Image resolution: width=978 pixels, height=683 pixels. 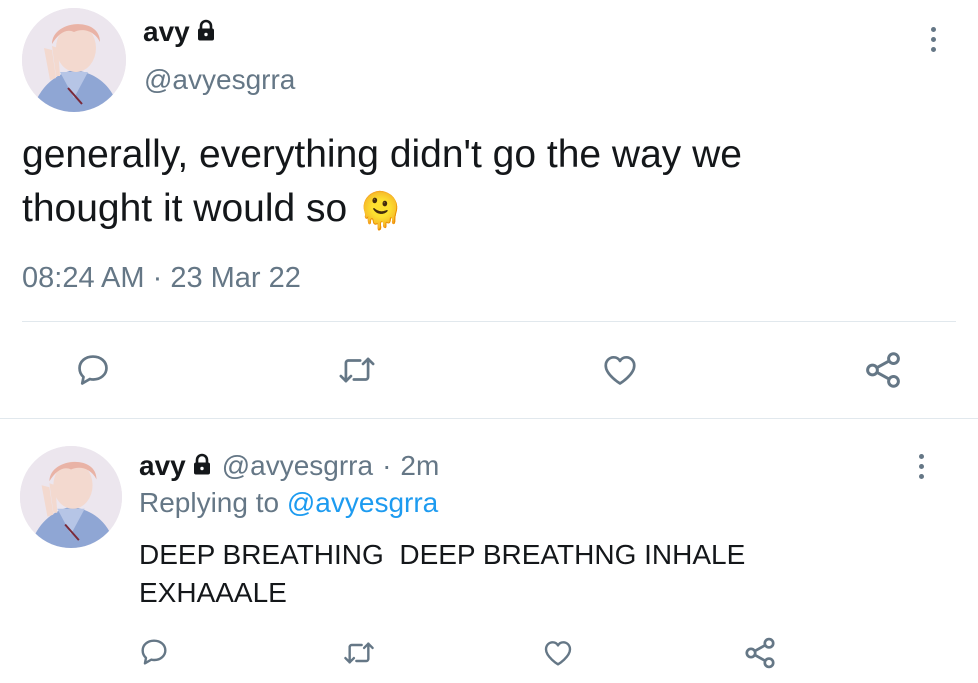 I want to click on main-like-icon, so click(x=620, y=370).